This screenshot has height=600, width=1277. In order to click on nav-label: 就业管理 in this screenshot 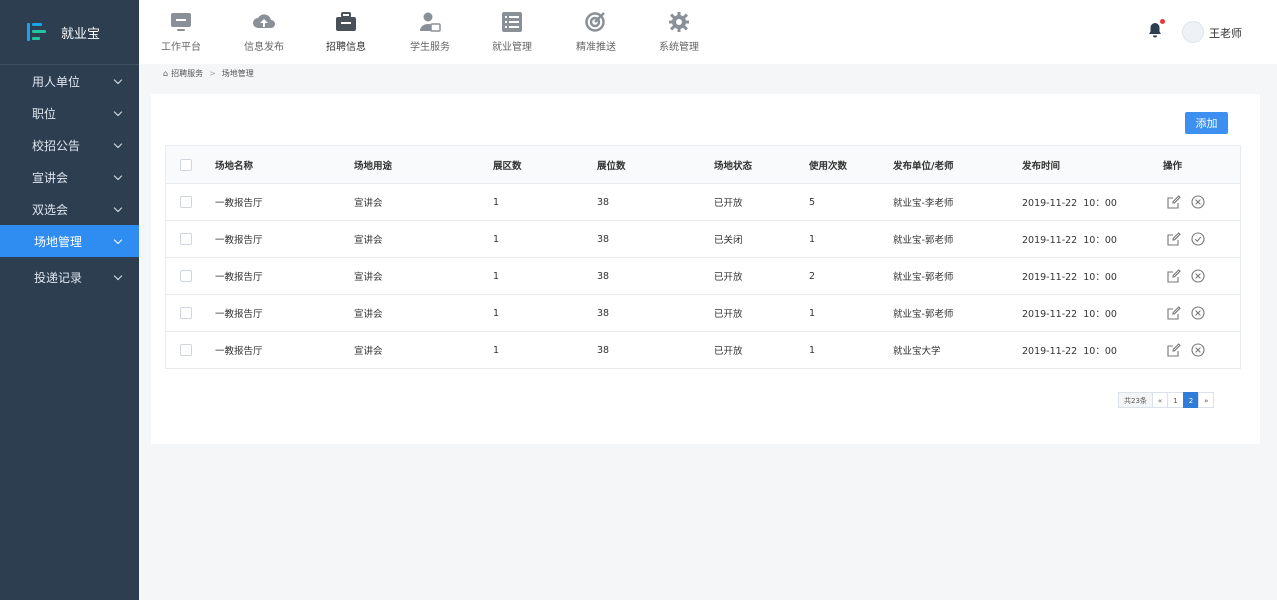, I will do `click(512, 47)`.